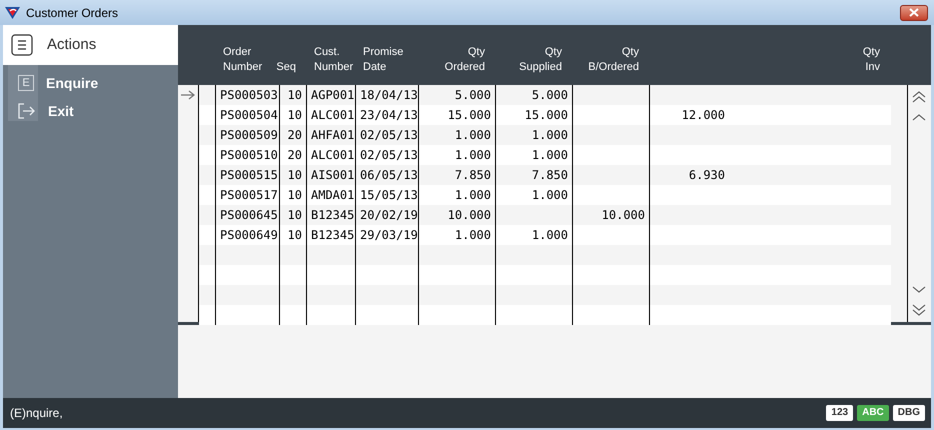 Image resolution: width=934 pixels, height=430 pixels. I want to click on status-text: (E)nquire,, so click(36, 413).